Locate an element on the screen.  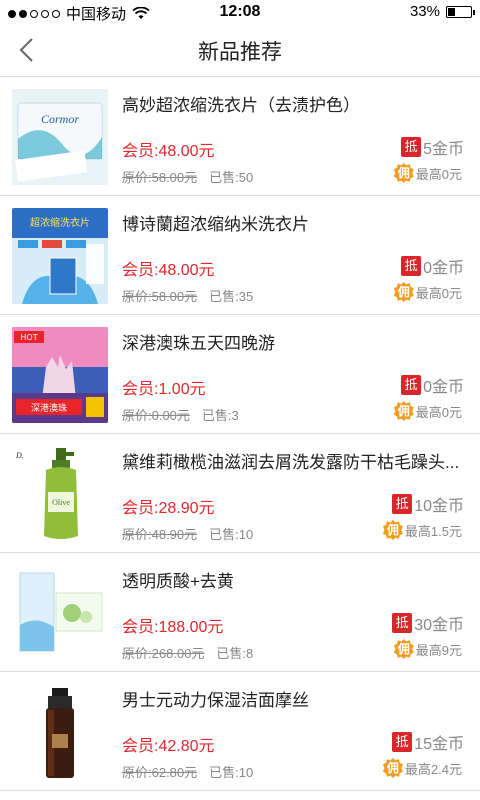
status-bar: 中国移动 12:08 33% is located at coordinates (240, 12).